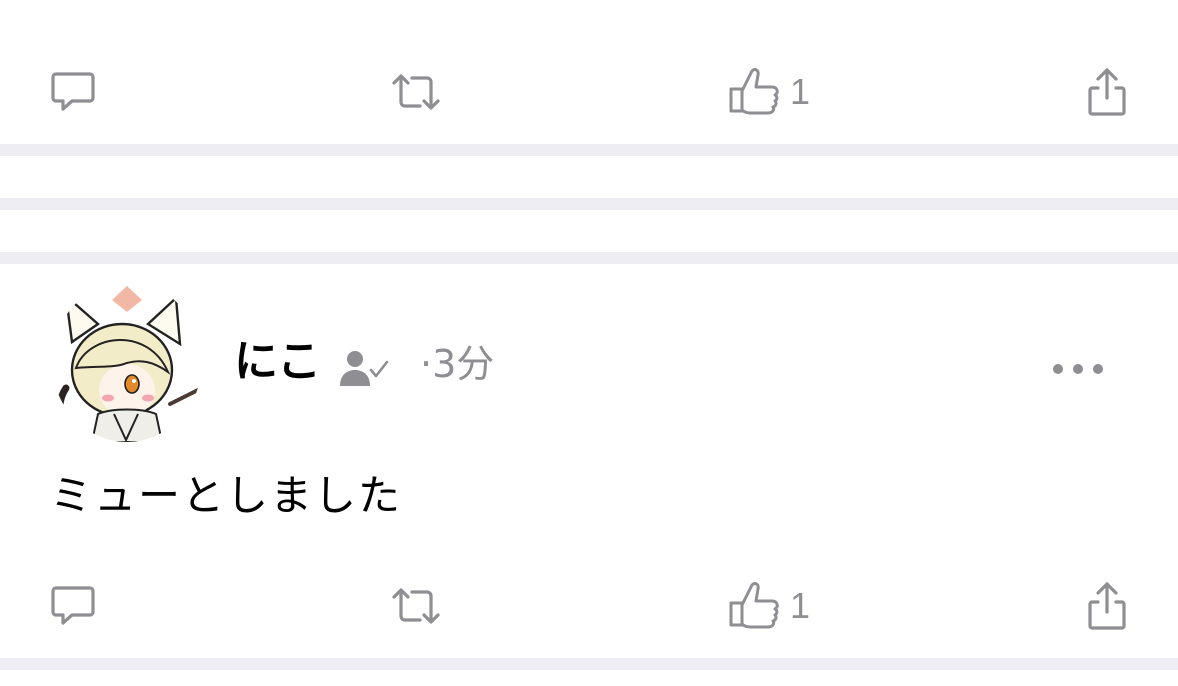  I want to click on author-name: にこ, so click(277, 362).